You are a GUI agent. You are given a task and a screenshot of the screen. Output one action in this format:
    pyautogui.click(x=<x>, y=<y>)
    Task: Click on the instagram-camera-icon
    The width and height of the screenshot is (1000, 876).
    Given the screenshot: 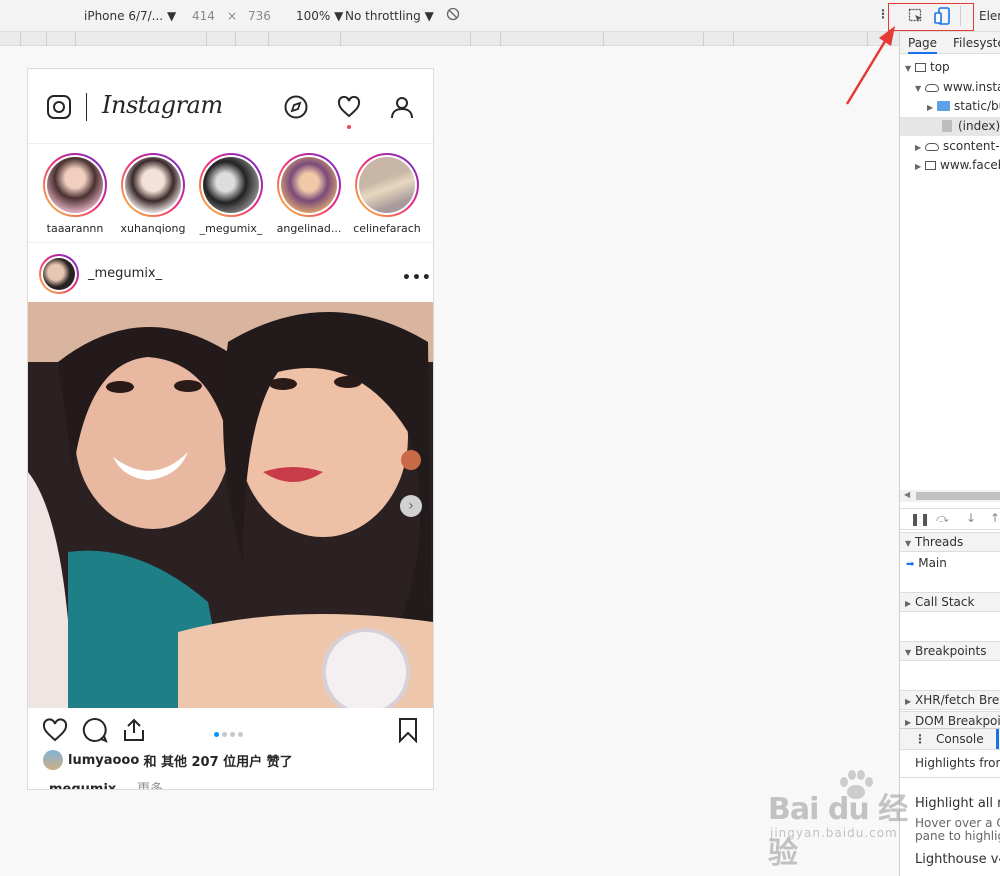 What is the action you would take?
    pyautogui.click(x=59, y=107)
    